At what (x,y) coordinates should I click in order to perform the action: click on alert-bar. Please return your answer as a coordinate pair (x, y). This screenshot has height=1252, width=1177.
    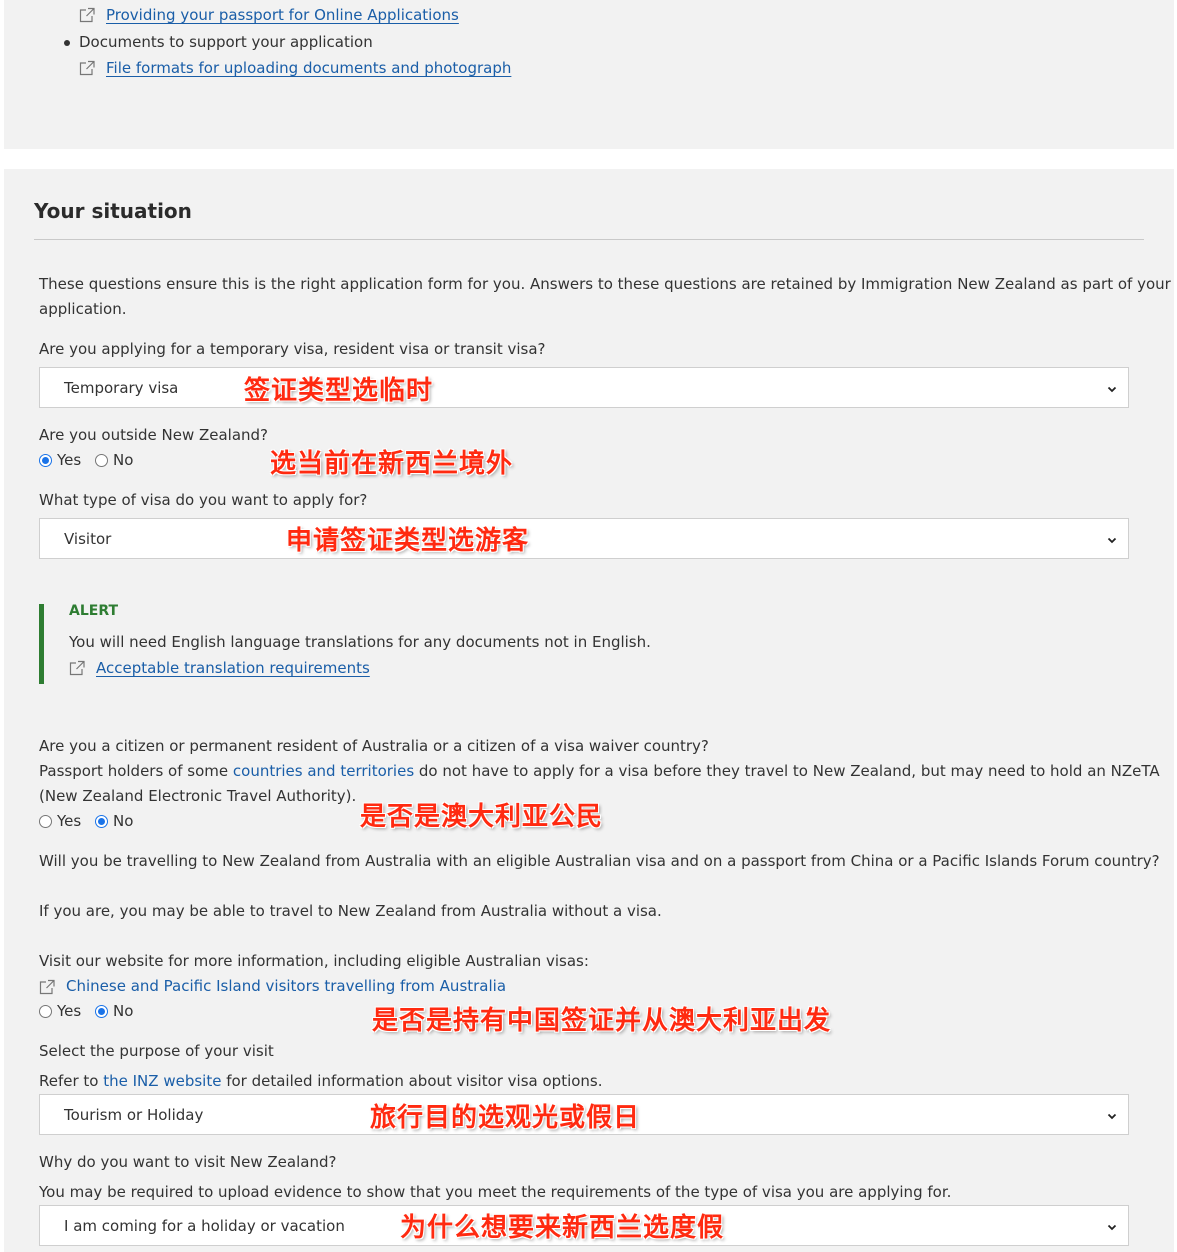
    Looking at the image, I should click on (41, 644).